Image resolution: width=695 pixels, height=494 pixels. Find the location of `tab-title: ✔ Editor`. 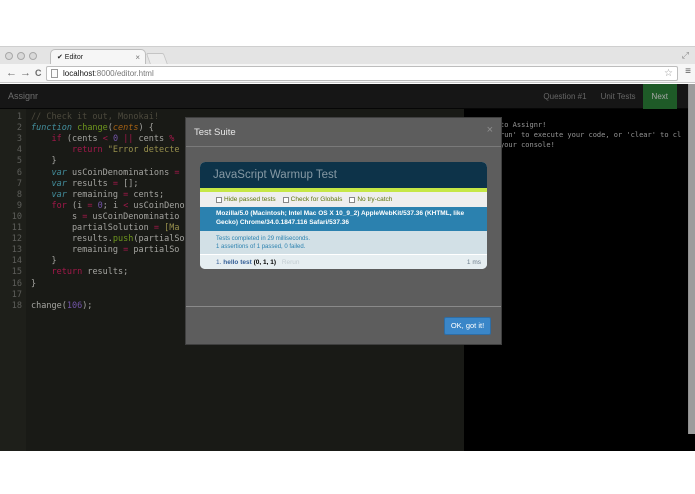

tab-title: ✔ Editor is located at coordinates (70, 57).